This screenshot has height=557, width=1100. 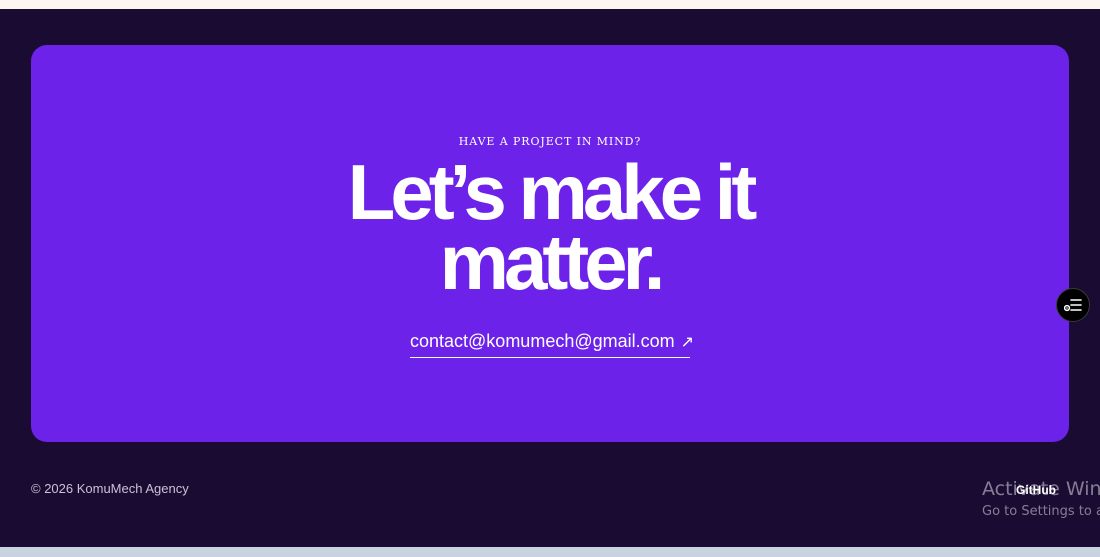 I want to click on contact-email-text: contact@komumech@gmail.com, so click(x=542, y=341).